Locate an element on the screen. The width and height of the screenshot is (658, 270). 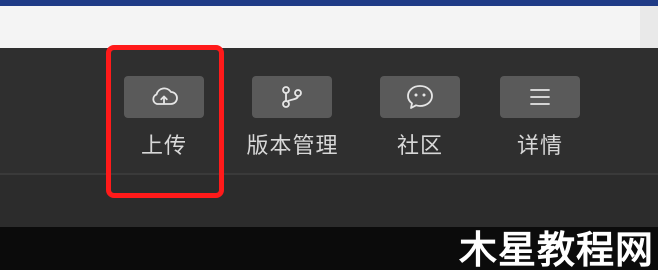
menu-icon is located at coordinates (540, 97).